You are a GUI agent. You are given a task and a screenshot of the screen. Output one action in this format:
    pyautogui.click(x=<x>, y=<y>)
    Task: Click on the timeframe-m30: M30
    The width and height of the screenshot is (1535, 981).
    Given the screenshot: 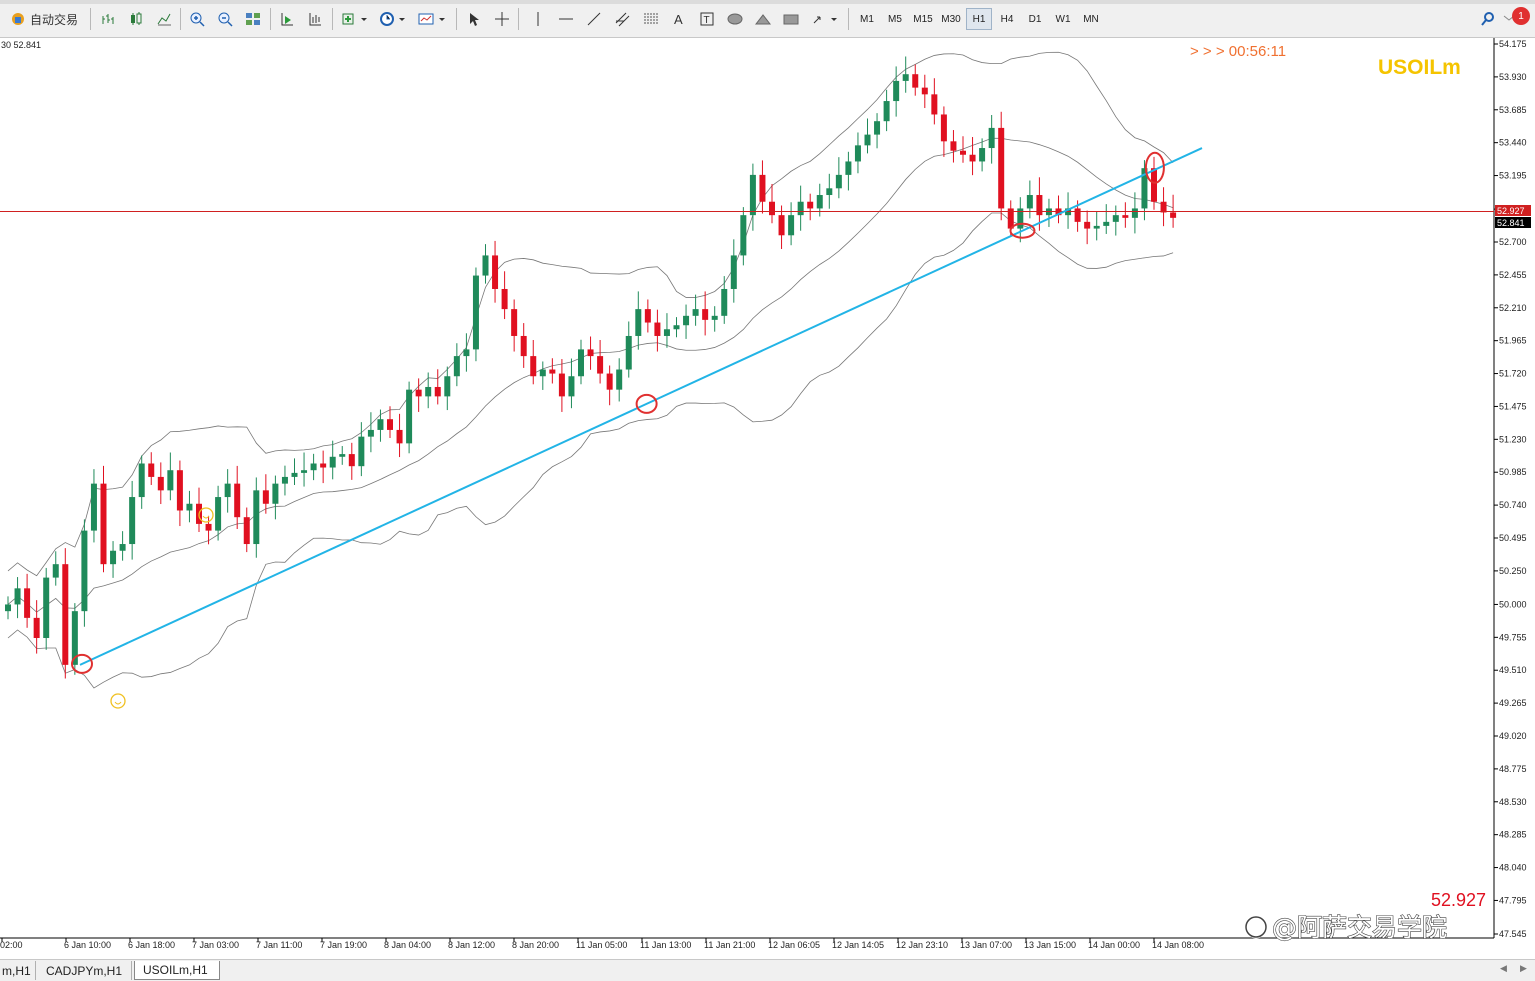 What is the action you would take?
    pyautogui.click(x=951, y=19)
    